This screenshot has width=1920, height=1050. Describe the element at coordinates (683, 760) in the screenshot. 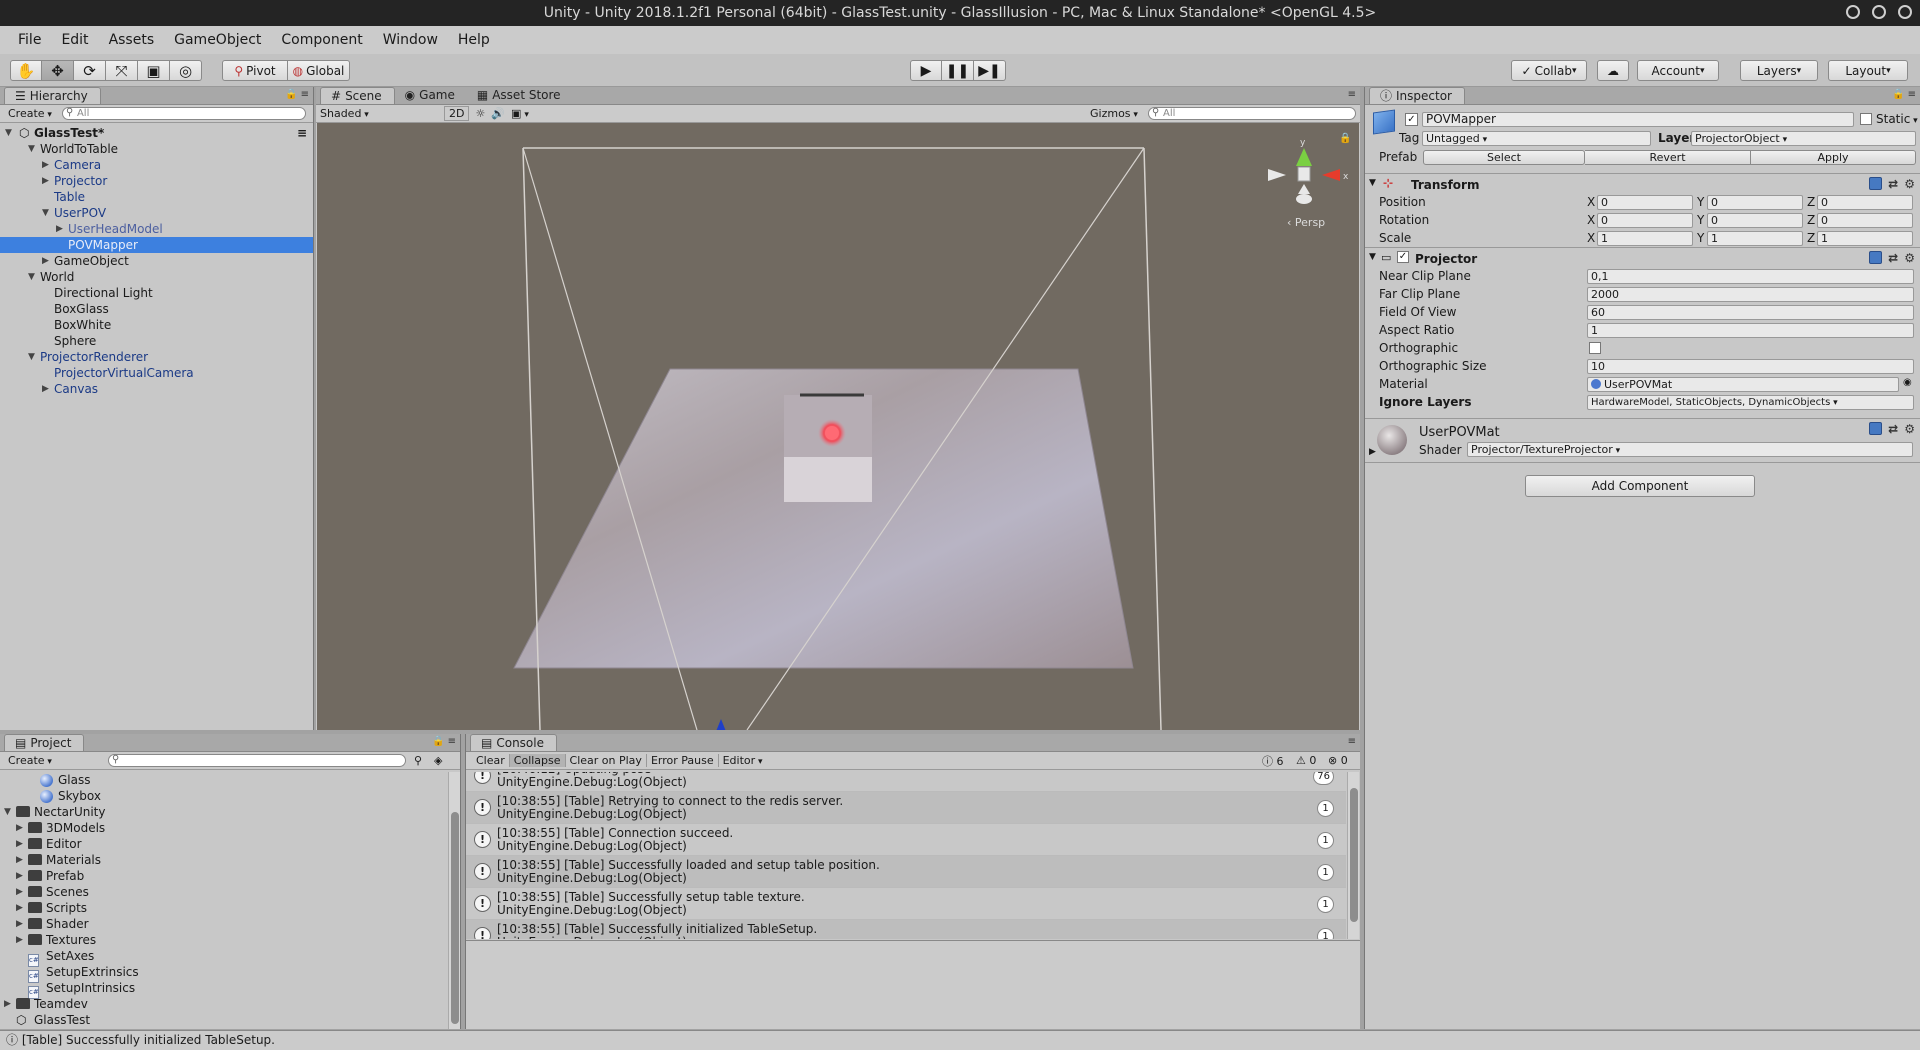

I see `error-pause-button: Error Pause` at that location.